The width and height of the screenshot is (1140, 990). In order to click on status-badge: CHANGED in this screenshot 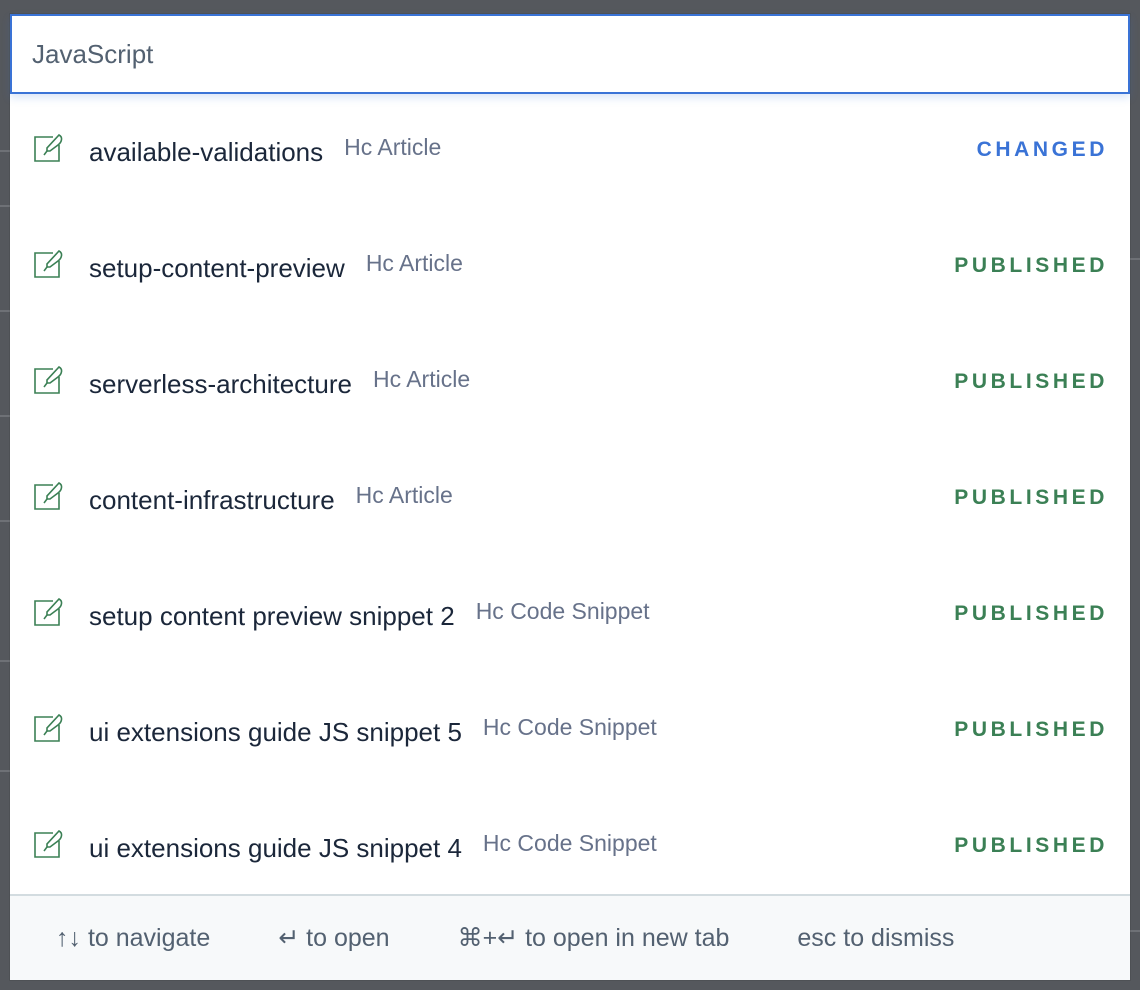, I will do `click(1042, 149)`.